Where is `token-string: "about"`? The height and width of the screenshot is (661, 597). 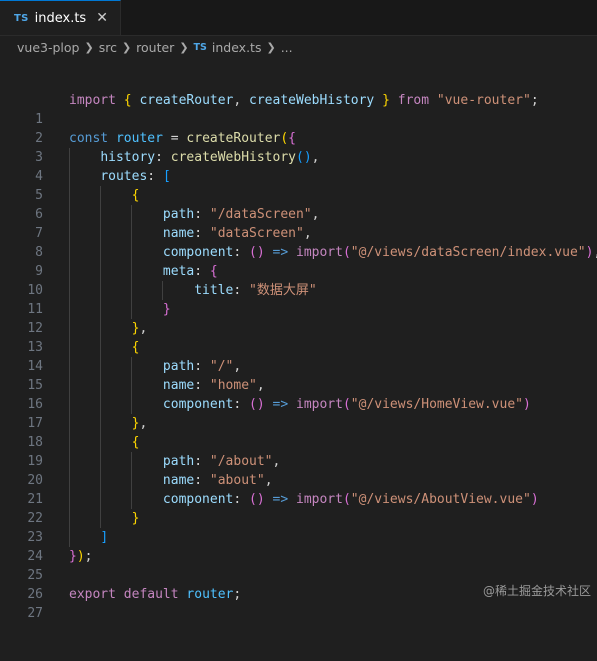 token-string: "about" is located at coordinates (237, 480).